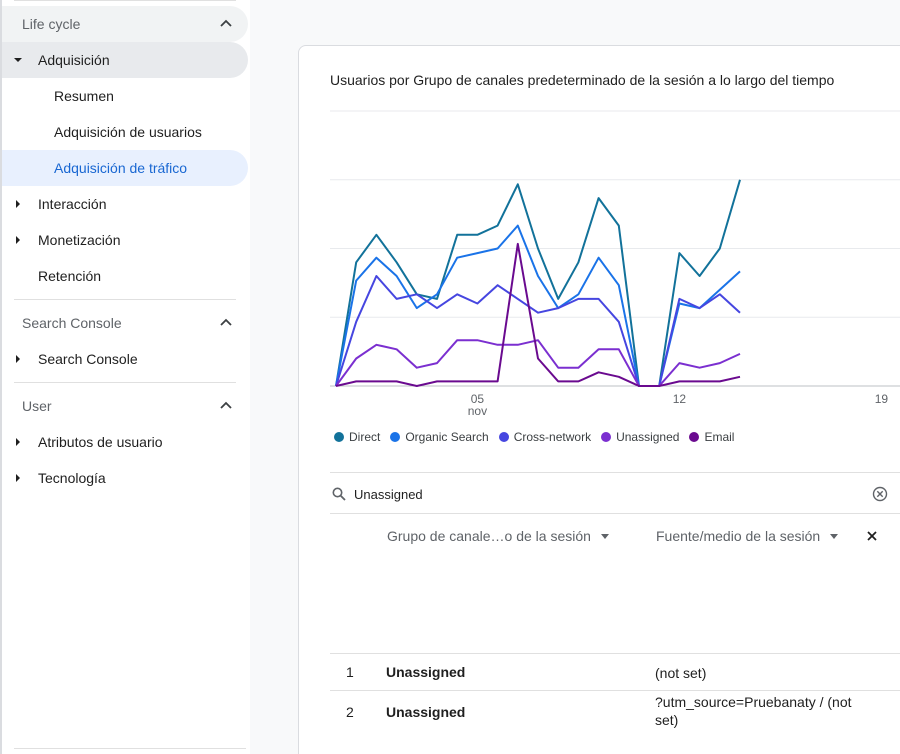 The width and height of the screenshot is (900, 754). Describe the element at coordinates (121, 168) in the screenshot. I see `sidebar-item-label: Adquisición de tráfico` at that location.